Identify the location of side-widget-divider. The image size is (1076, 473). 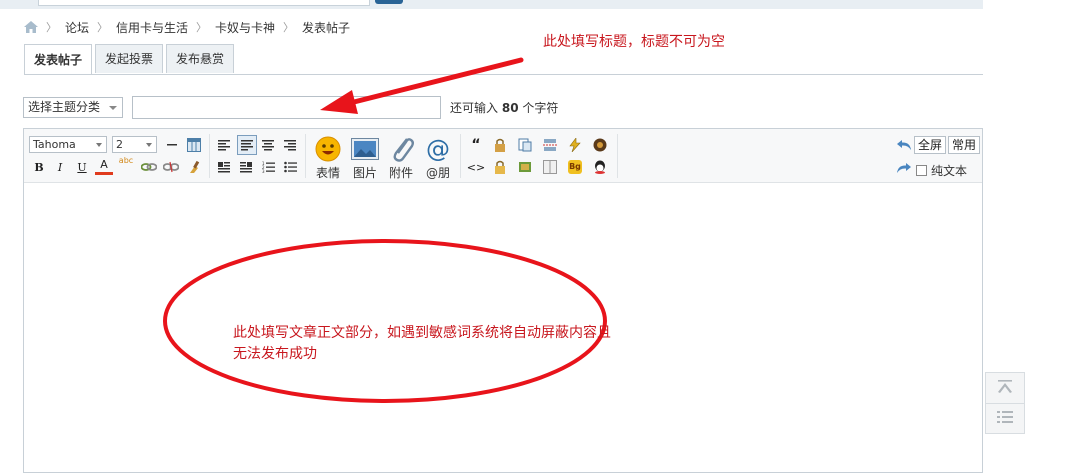
(1005, 403).